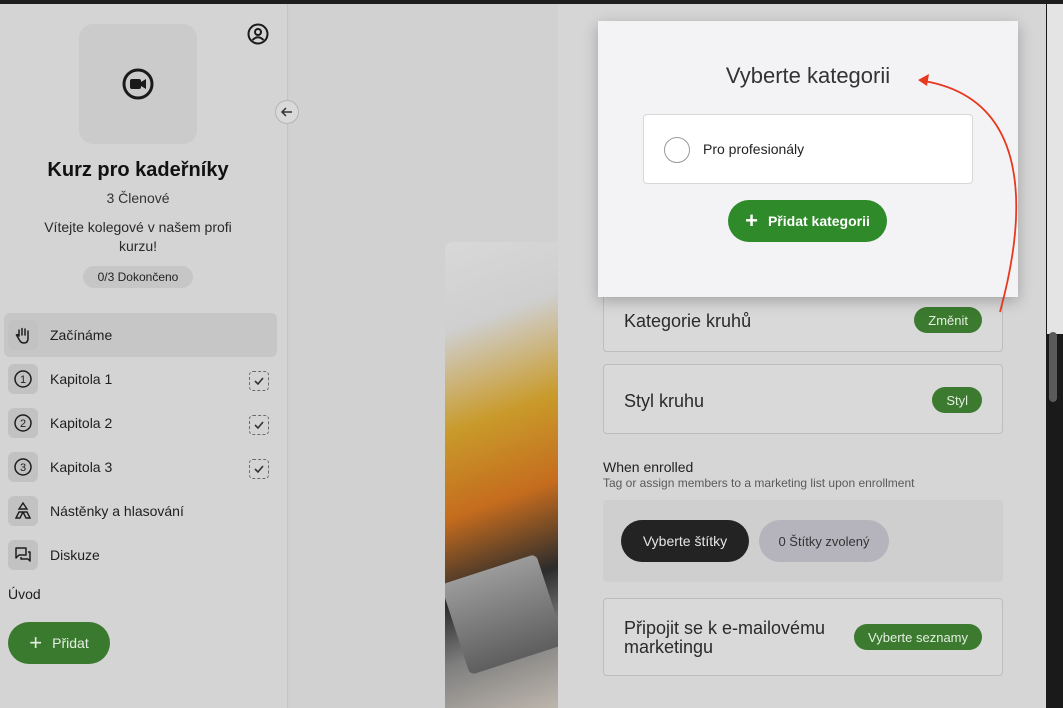 The width and height of the screenshot is (1063, 708). What do you see at coordinates (803, 399) in the screenshot?
I see `style-card: Styl kruhu Styl` at bounding box center [803, 399].